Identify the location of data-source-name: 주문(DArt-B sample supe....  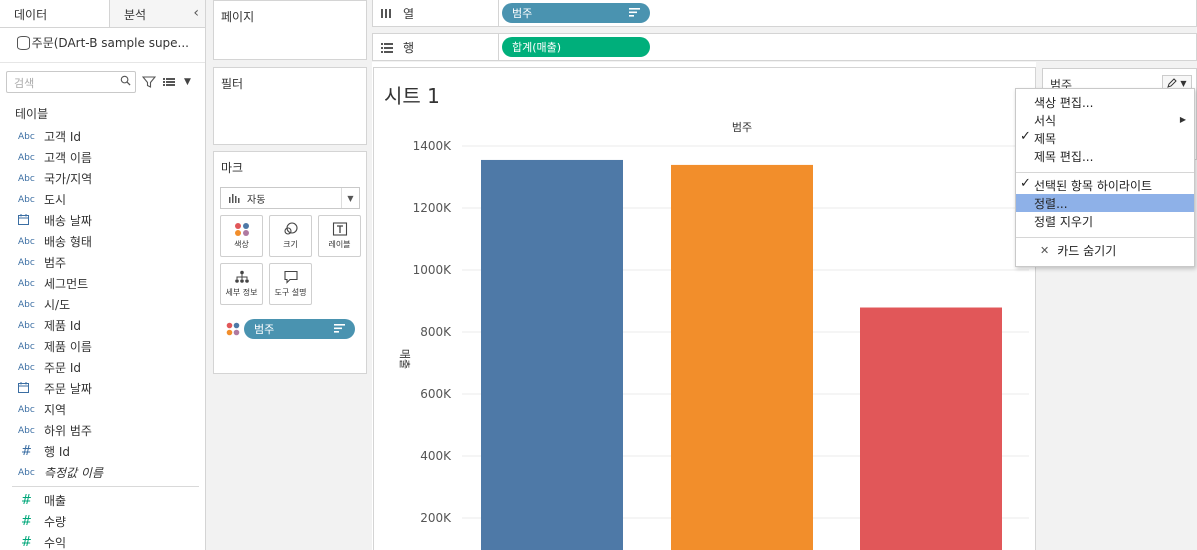
(110, 42).